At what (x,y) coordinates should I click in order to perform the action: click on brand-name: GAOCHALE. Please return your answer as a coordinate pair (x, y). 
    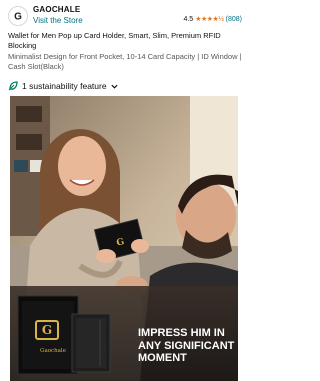
    Looking at the image, I should click on (57, 9).